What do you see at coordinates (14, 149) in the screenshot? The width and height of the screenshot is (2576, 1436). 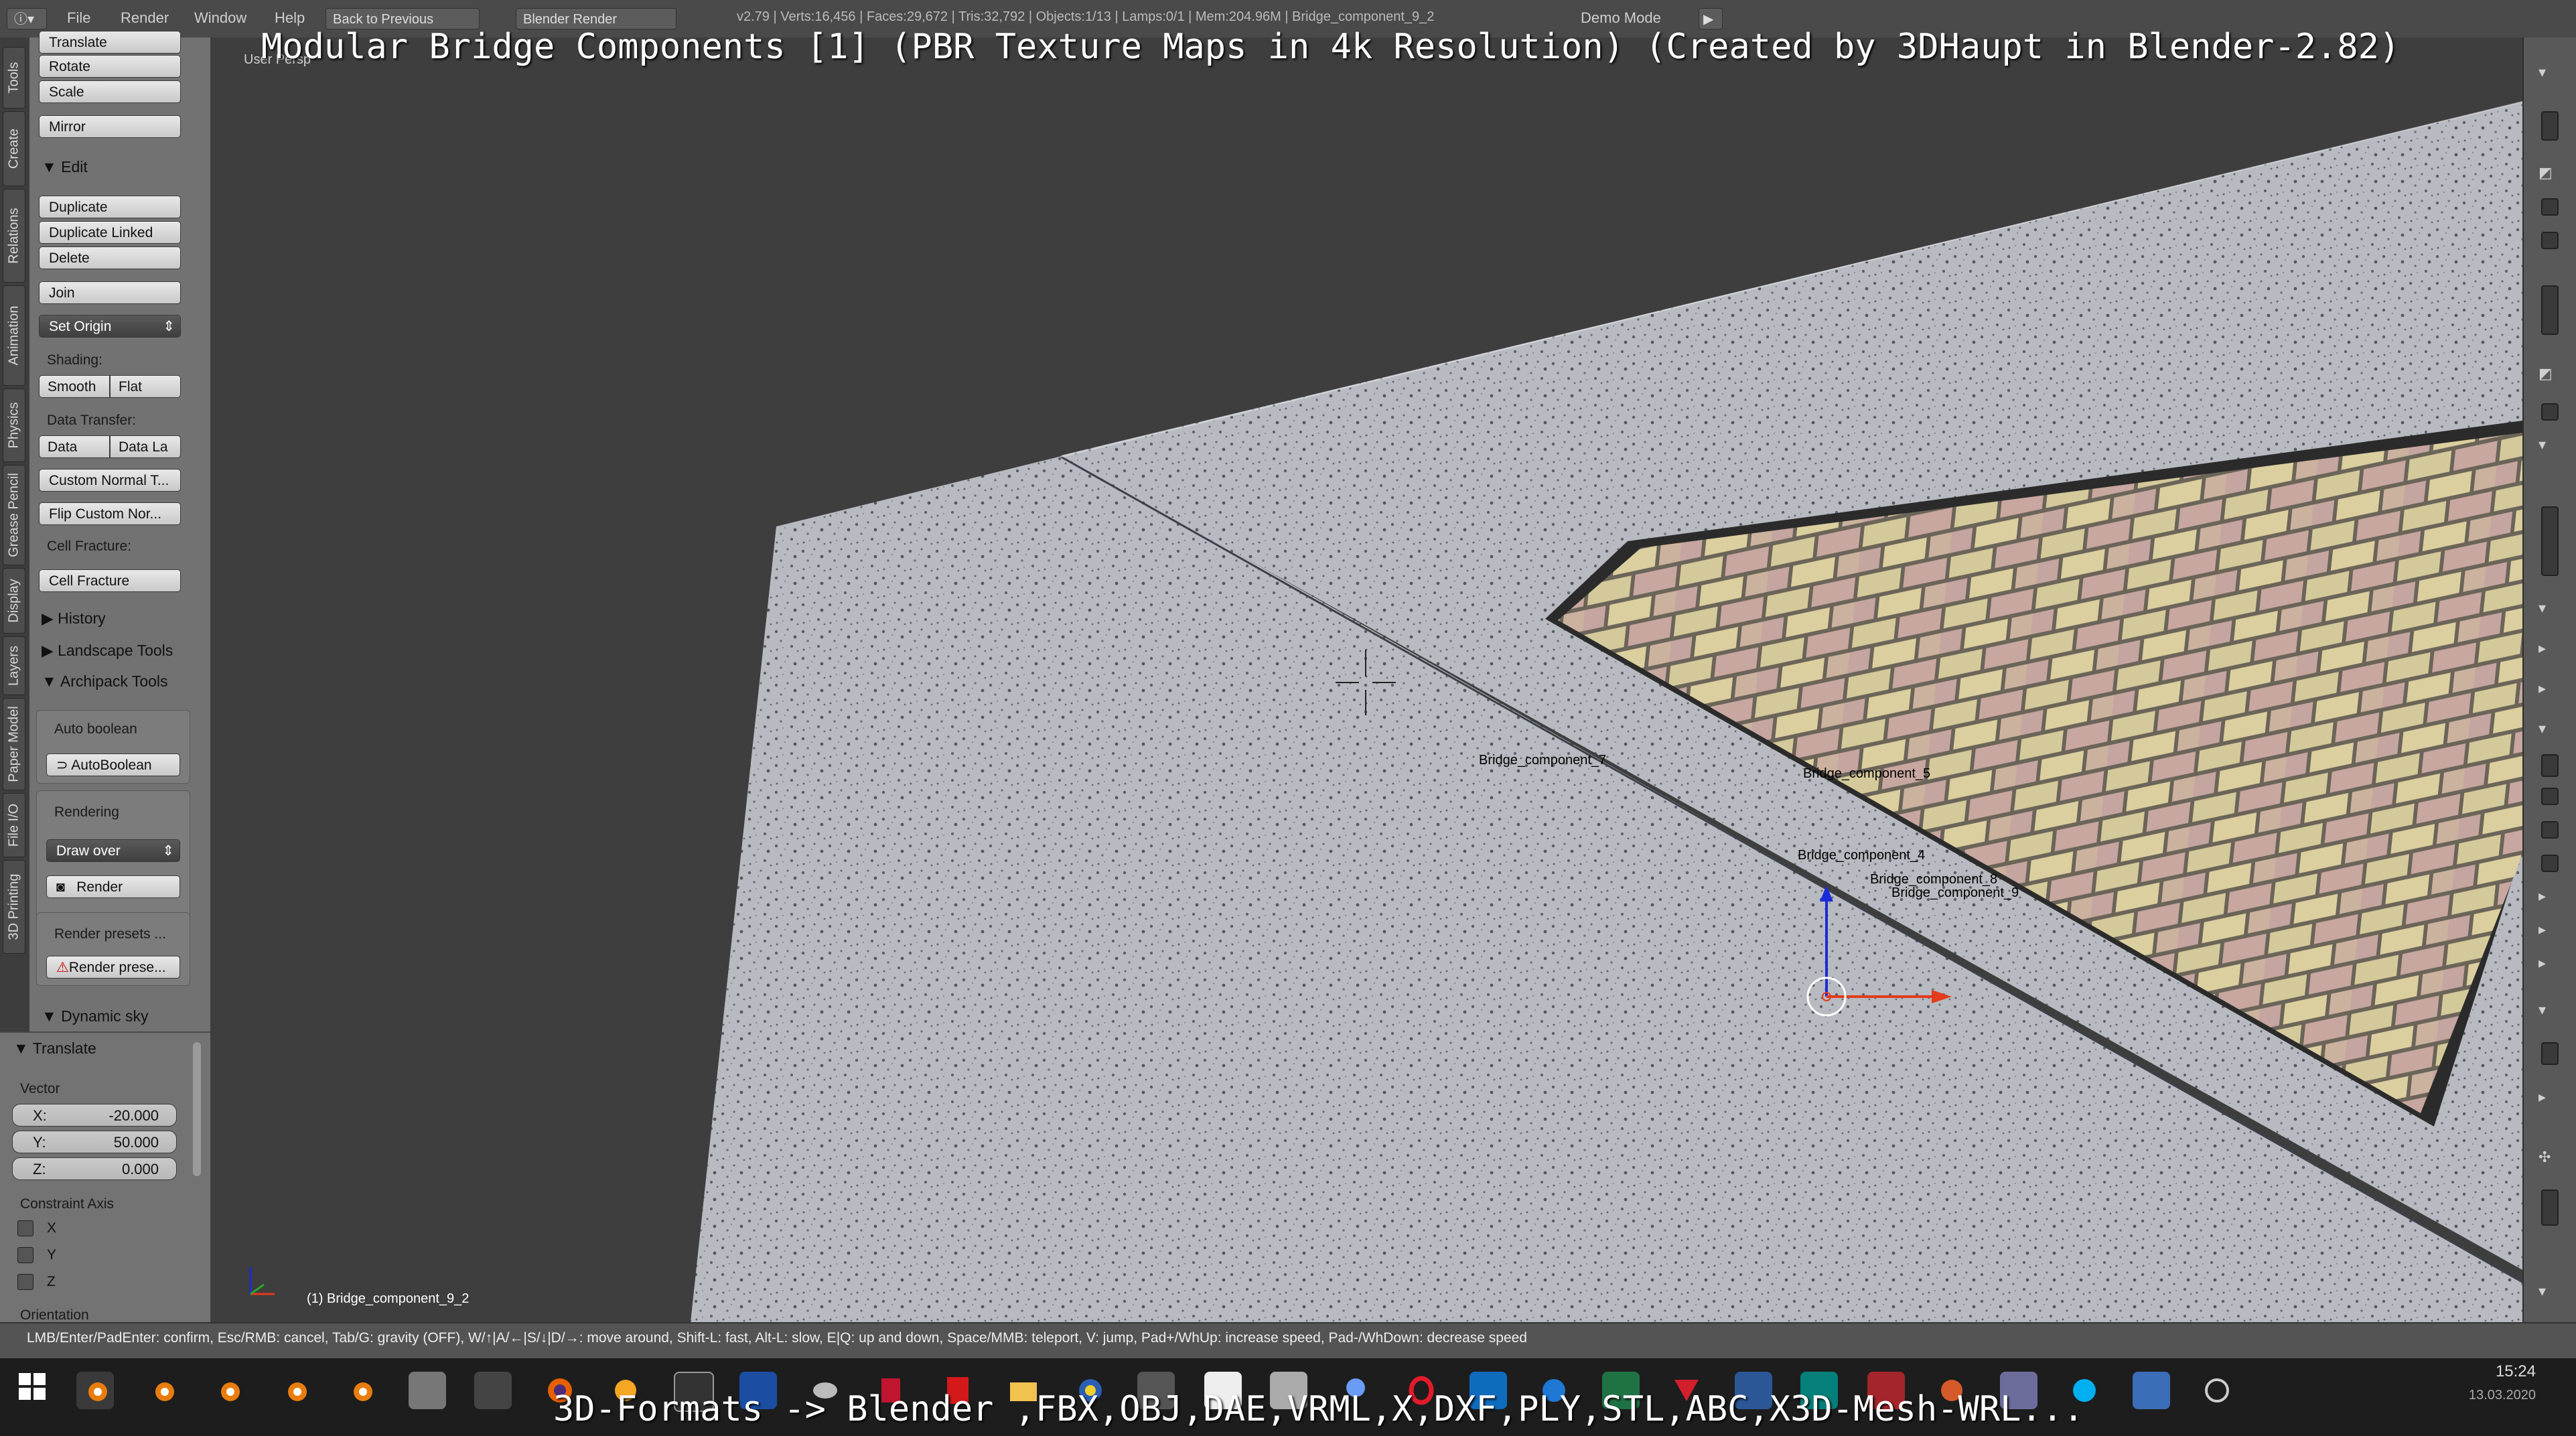 I see `tab-create: Create` at bounding box center [14, 149].